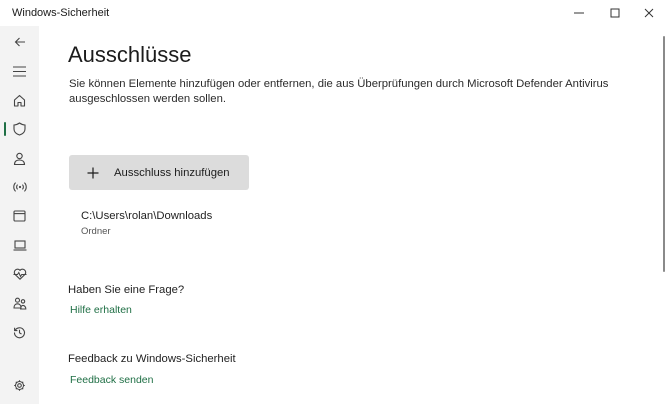 This screenshot has width=667, height=404. I want to click on hamburger-menu-icon, so click(19, 71).